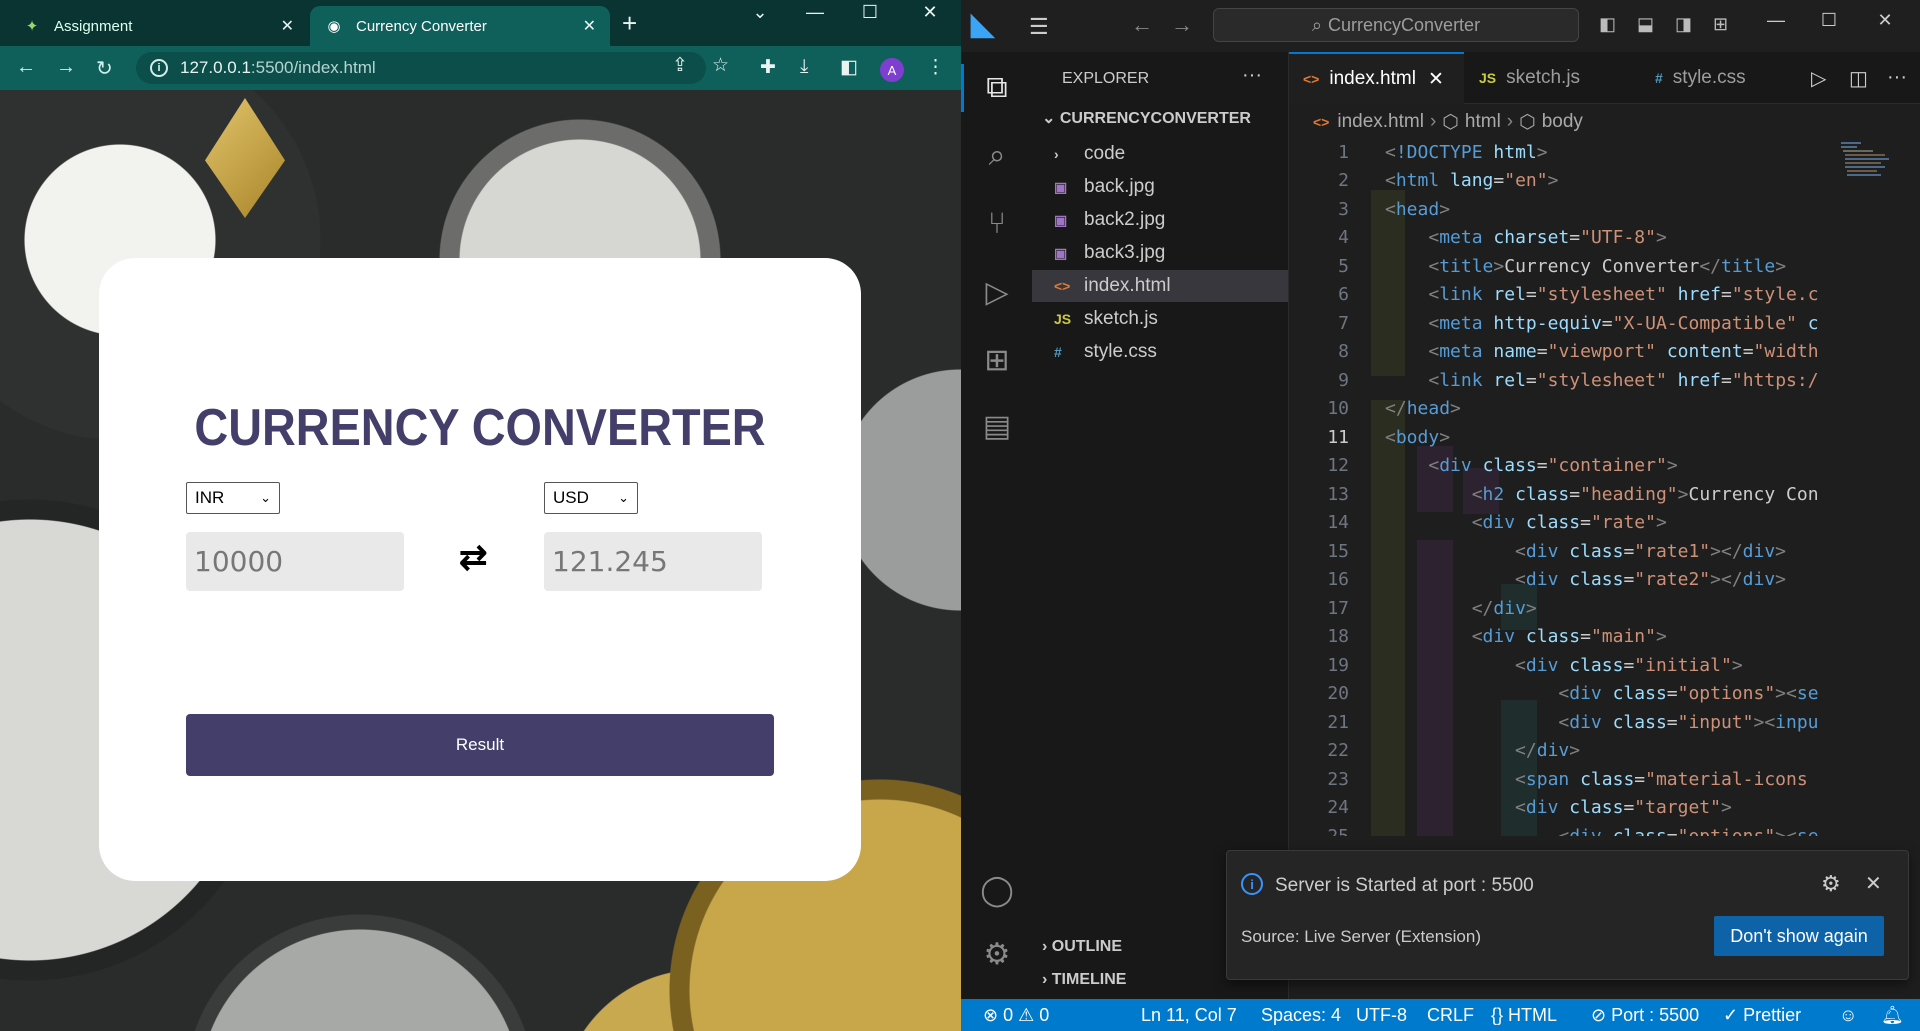 Image resolution: width=1920 pixels, height=1031 pixels. I want to click on encoding-status: UTF-8, so click(1381, 1015).